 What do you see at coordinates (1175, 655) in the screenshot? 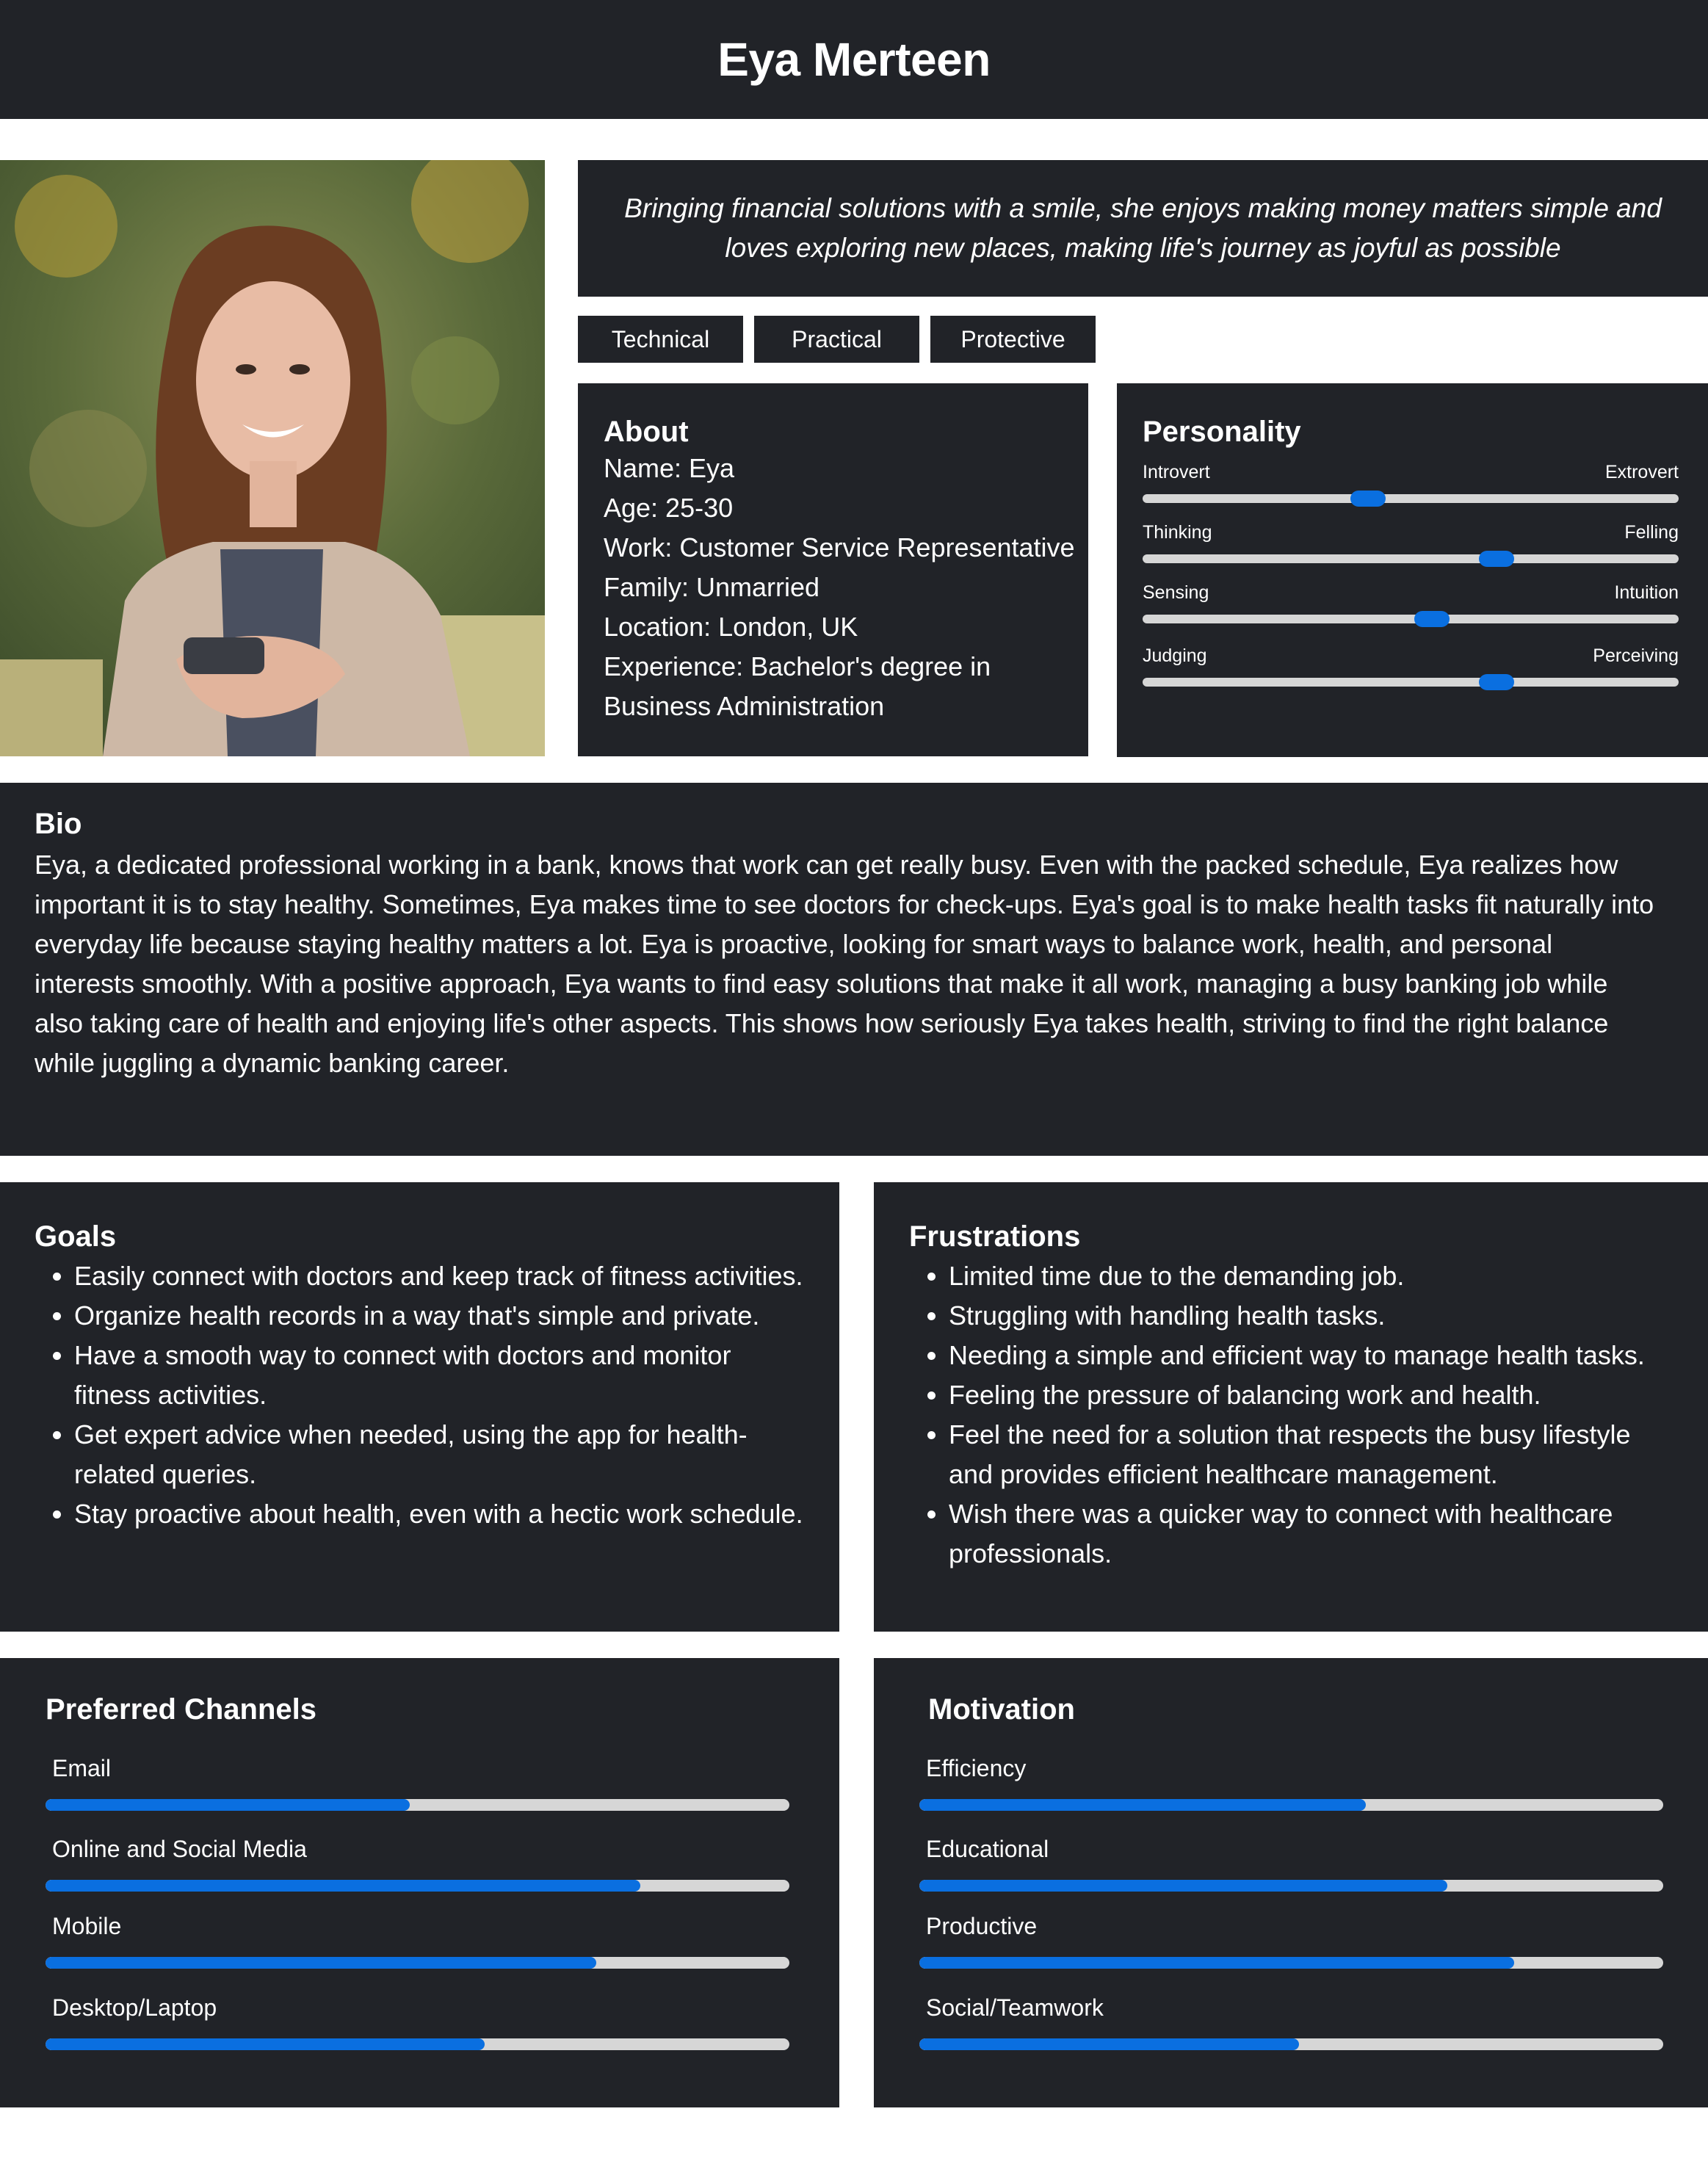
I see `trait-left-label: Judging` at bounding box center [1175, 655].